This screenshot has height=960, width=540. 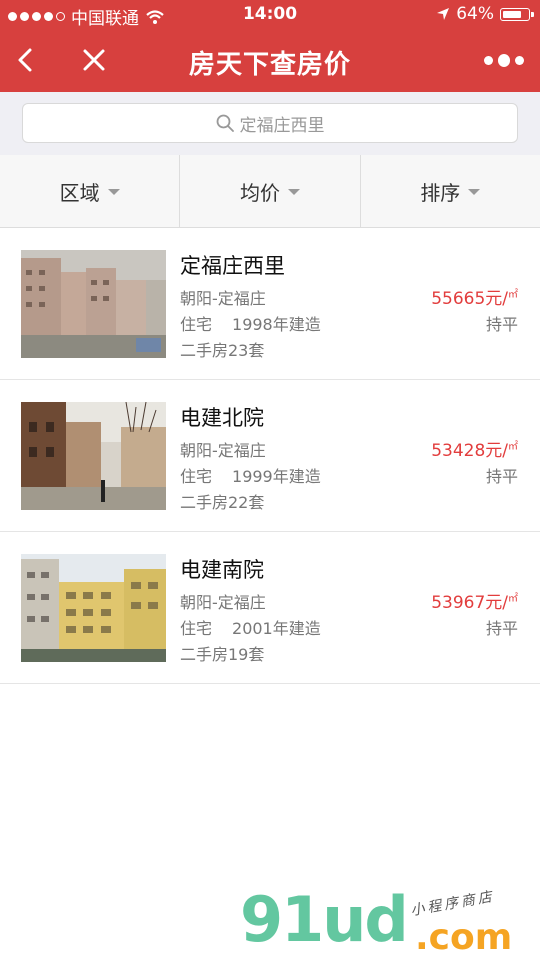 I want to click on listing-meta: 住宅 1998年建造, so click(x=250, y=323).